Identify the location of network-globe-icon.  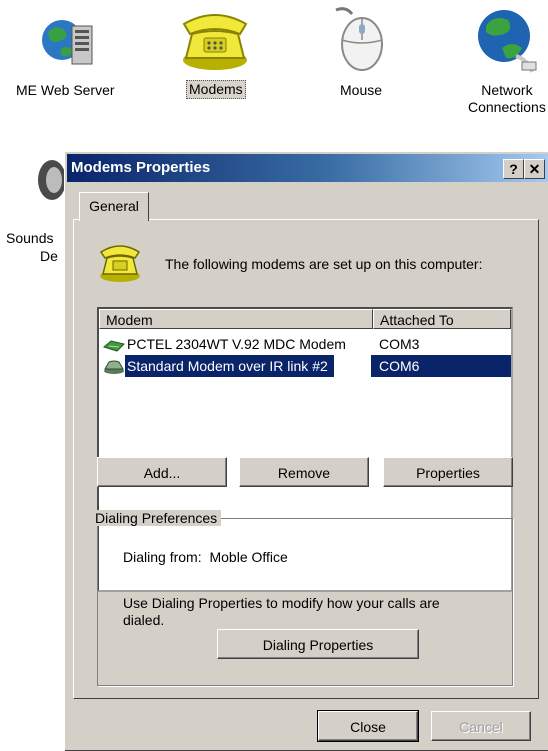
(508, 40).